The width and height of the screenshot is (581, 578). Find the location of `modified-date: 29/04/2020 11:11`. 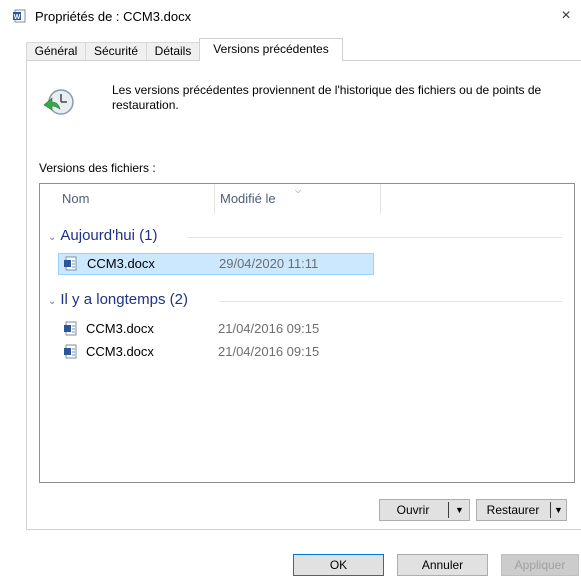

modified-date: 29/04/2020 11:11 is located at coordinates (269, 263).